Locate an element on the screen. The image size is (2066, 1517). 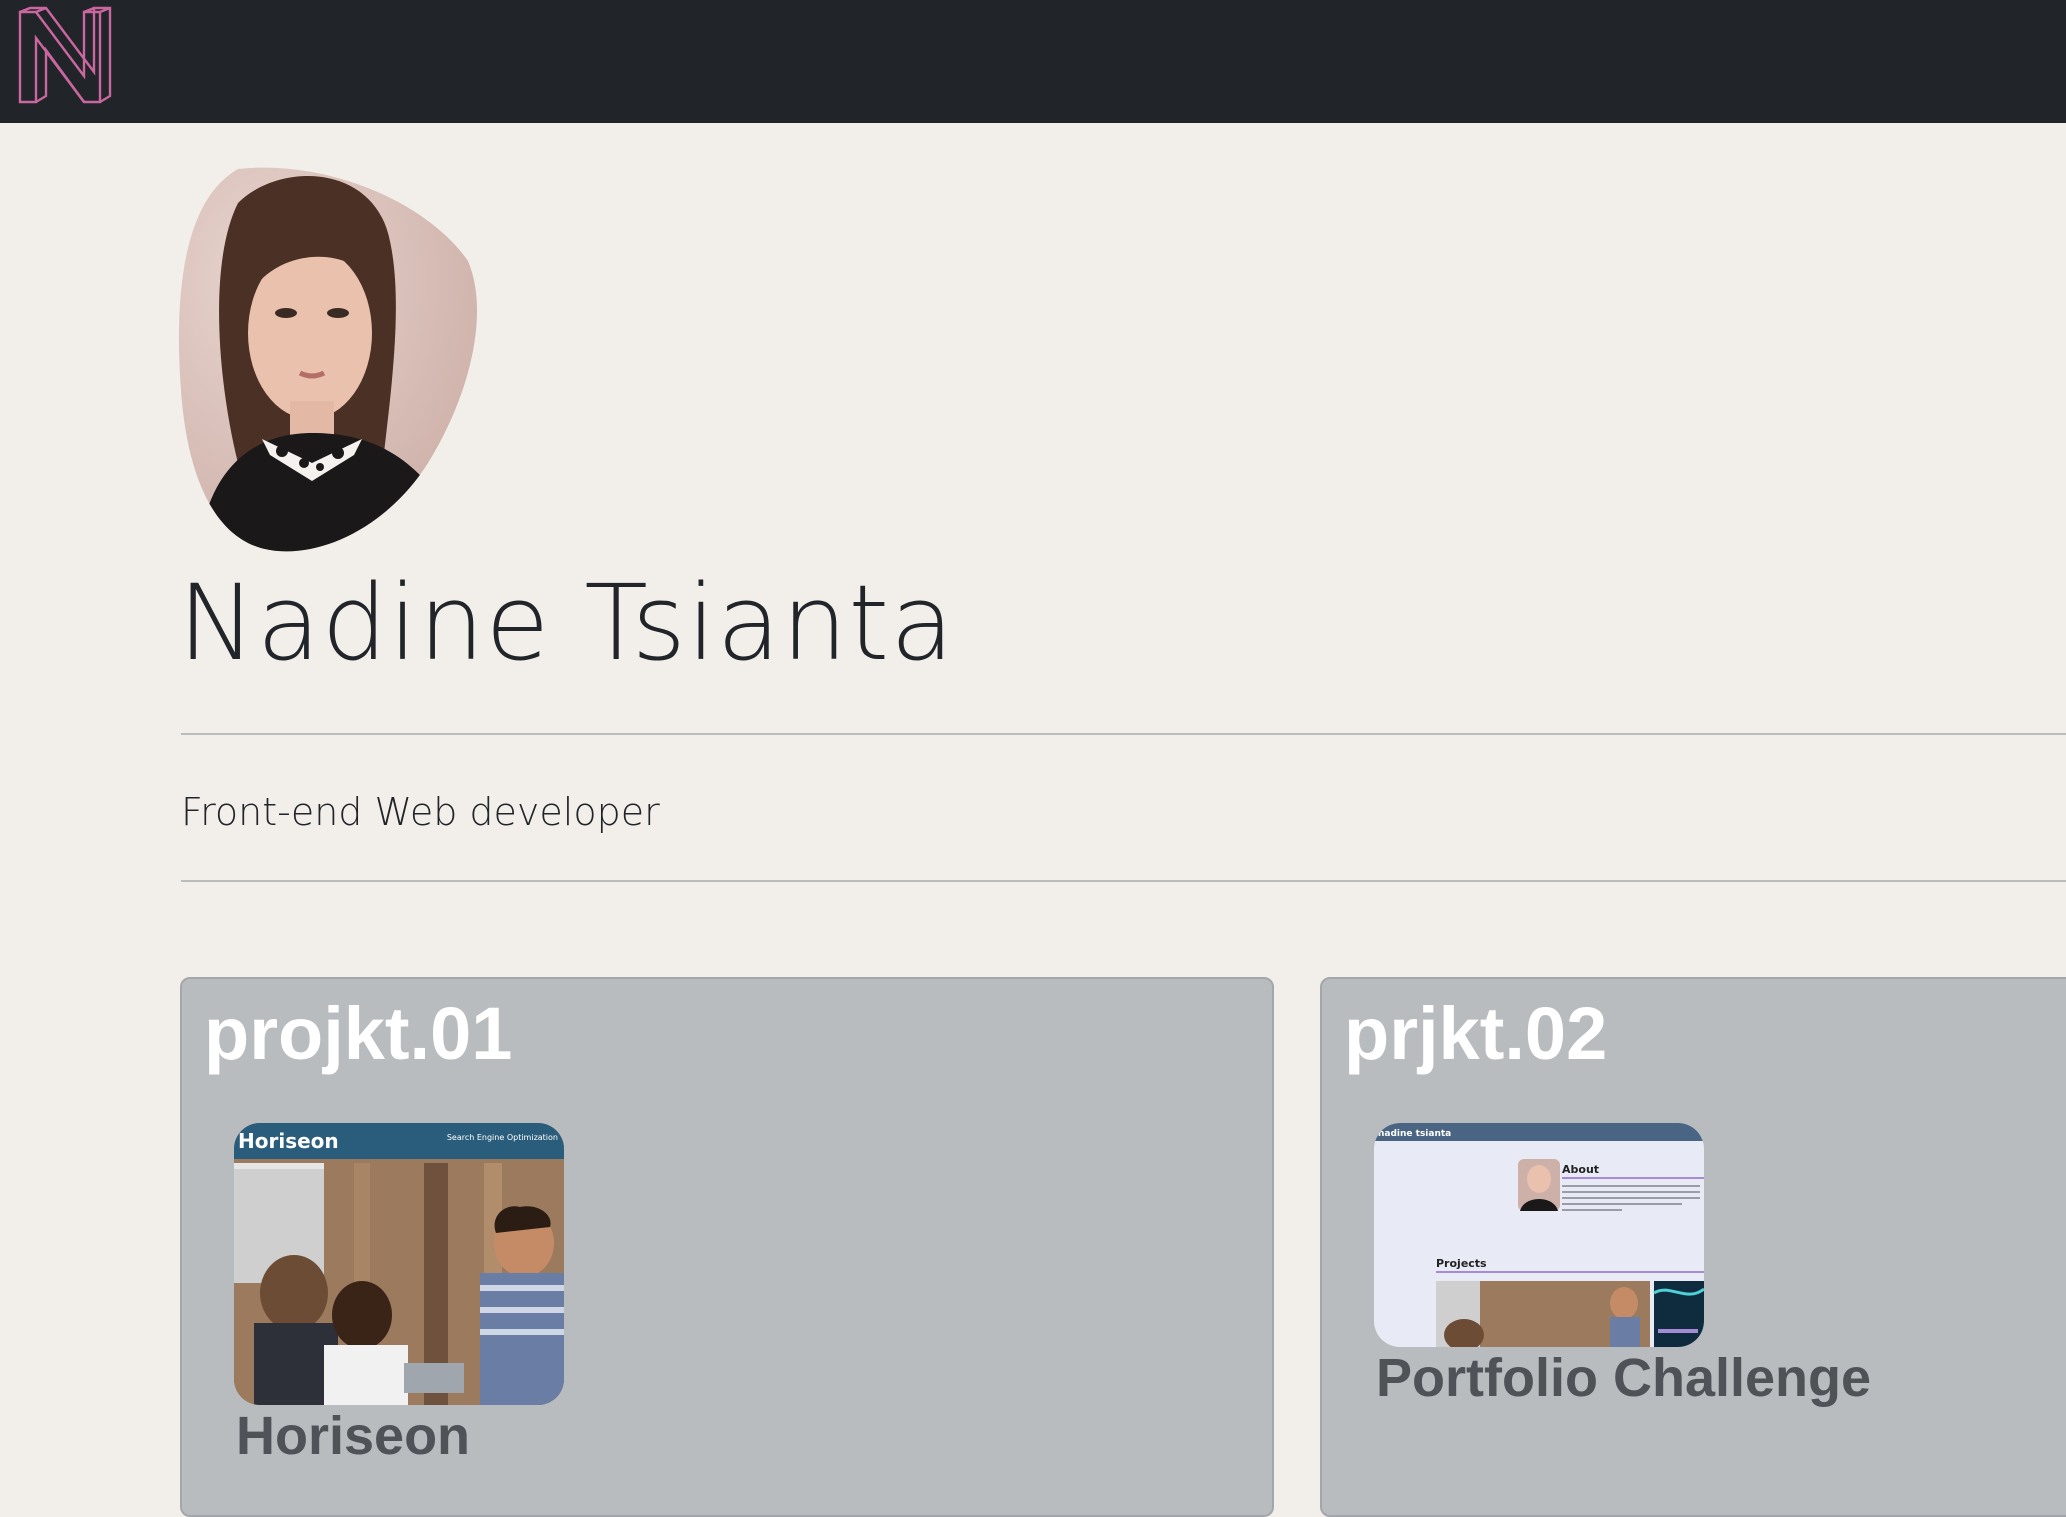
divider-top is located at coordinates (1123, 734).